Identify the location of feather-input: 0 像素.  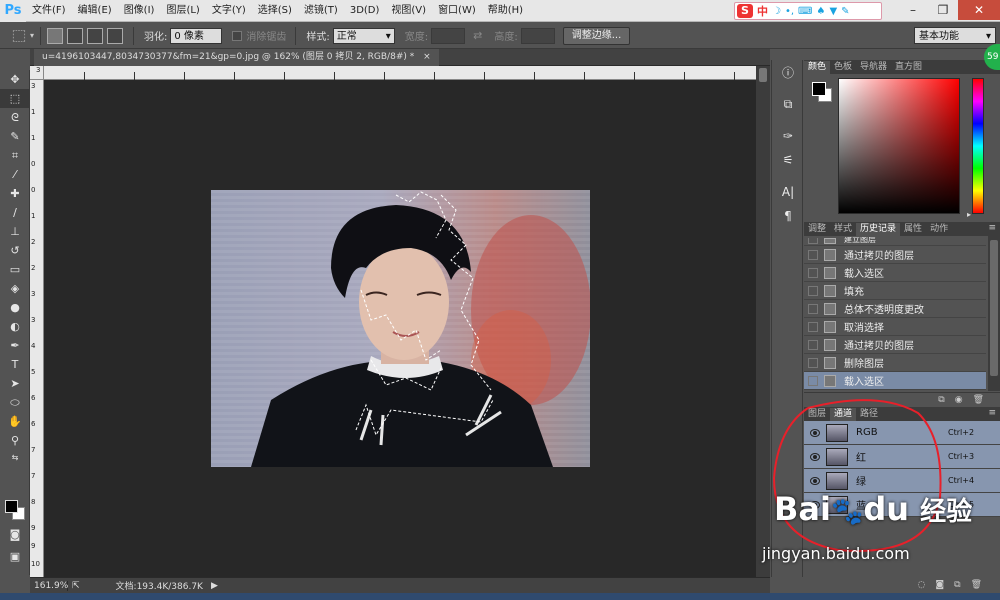
(196, 35).